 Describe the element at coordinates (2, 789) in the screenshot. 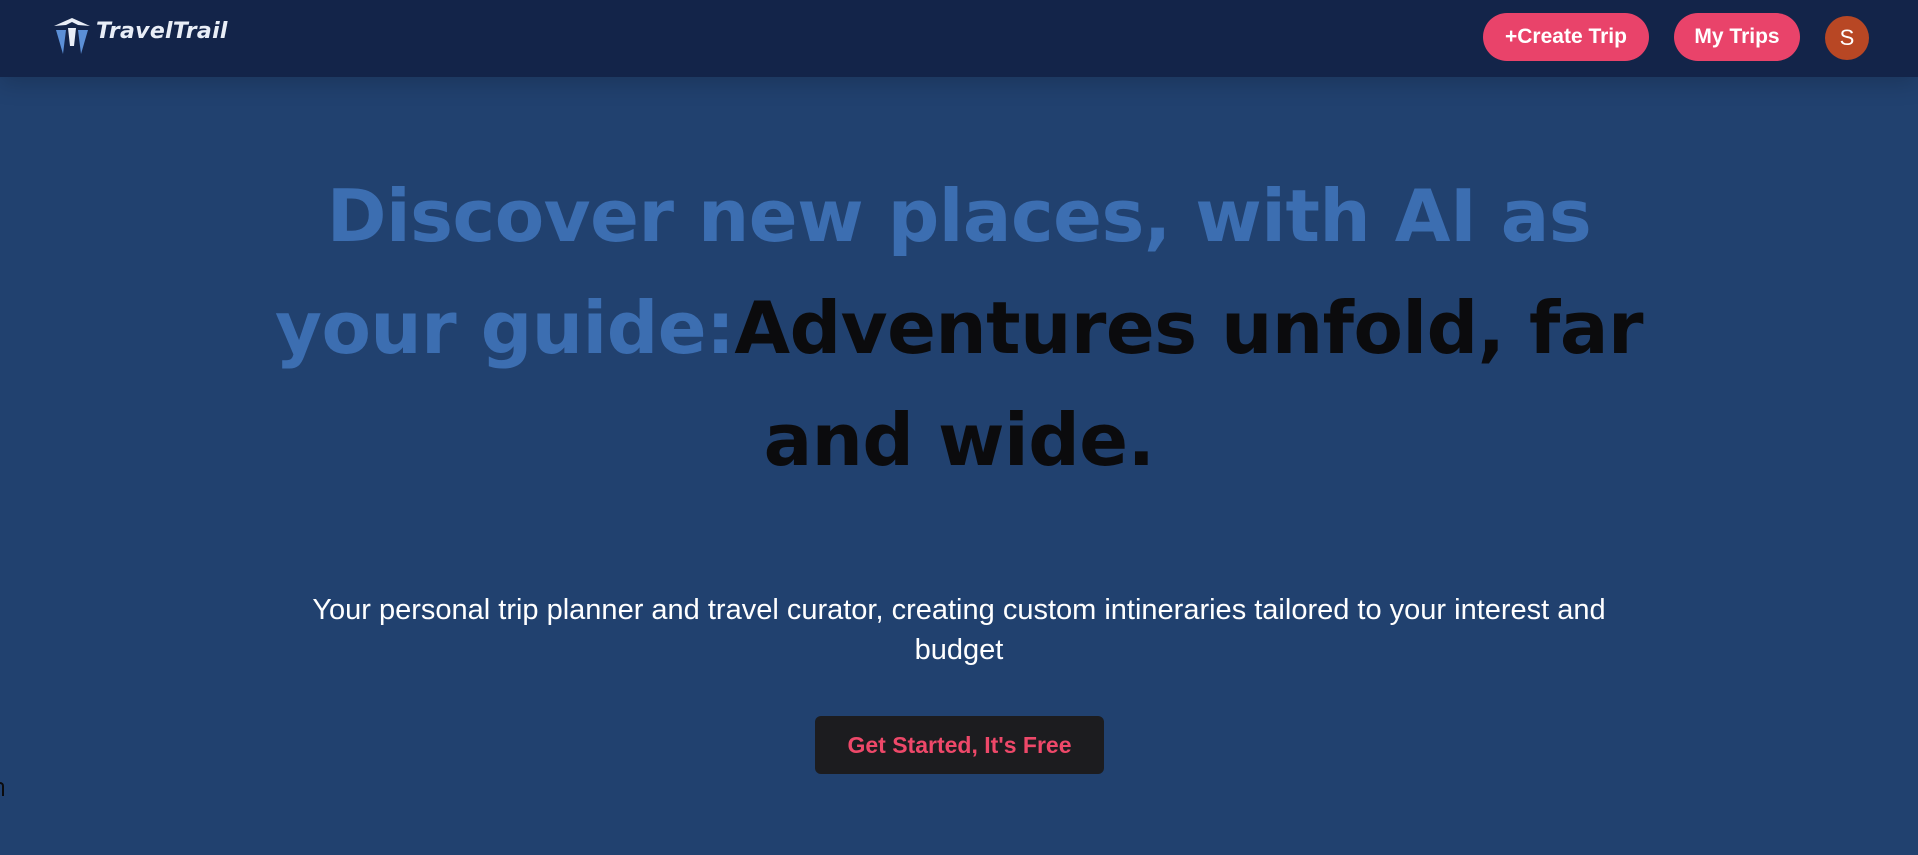

I see `edge-fragment` at that location.